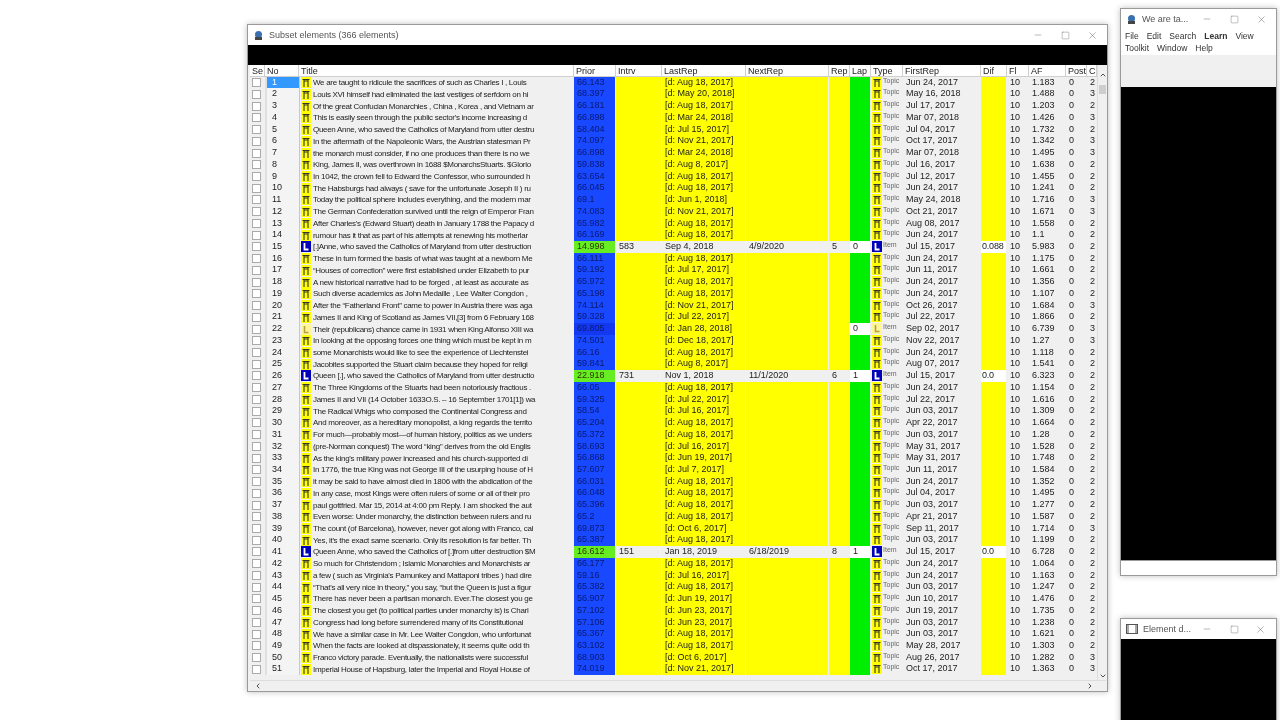 The width and height of the screenshot is (1280, 720). Describe the element at coordinates (282, 587) in the screenshot. I see `row-number: 44` at that location.